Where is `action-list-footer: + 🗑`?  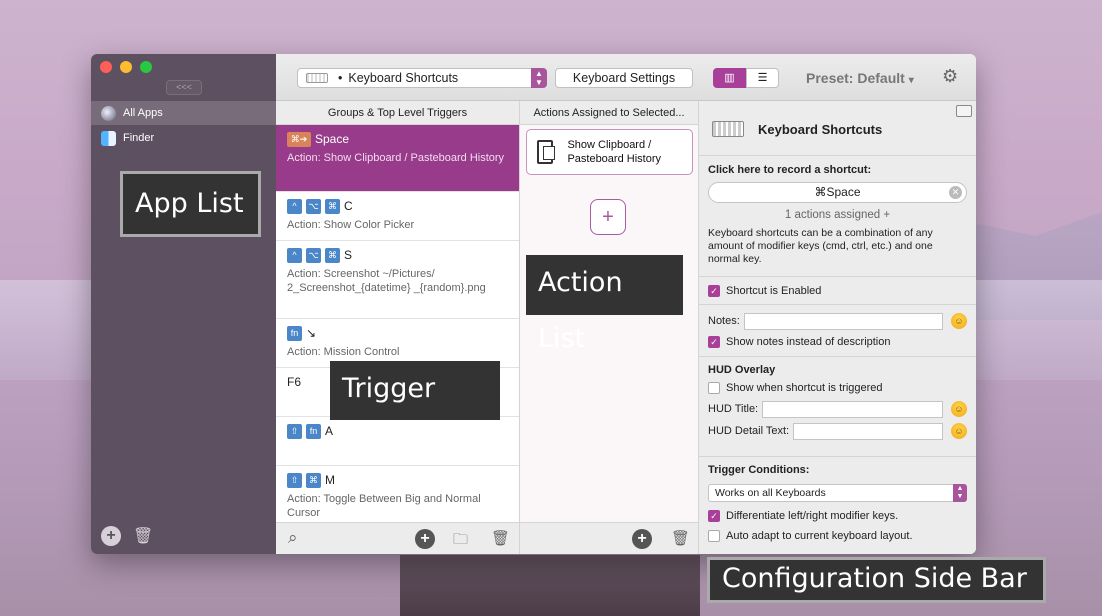
action-list-footer: + 🗑 is located at coordinates (609, 538).